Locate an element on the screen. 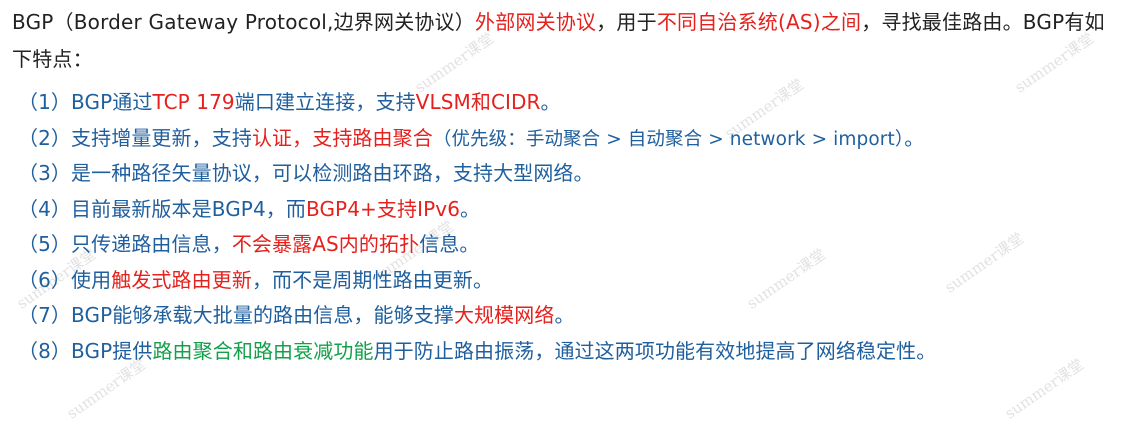 The height and width of the screenshot is (423, 1130). item-highlight: 触发式路由更新 is located at coordinates (181, 279).